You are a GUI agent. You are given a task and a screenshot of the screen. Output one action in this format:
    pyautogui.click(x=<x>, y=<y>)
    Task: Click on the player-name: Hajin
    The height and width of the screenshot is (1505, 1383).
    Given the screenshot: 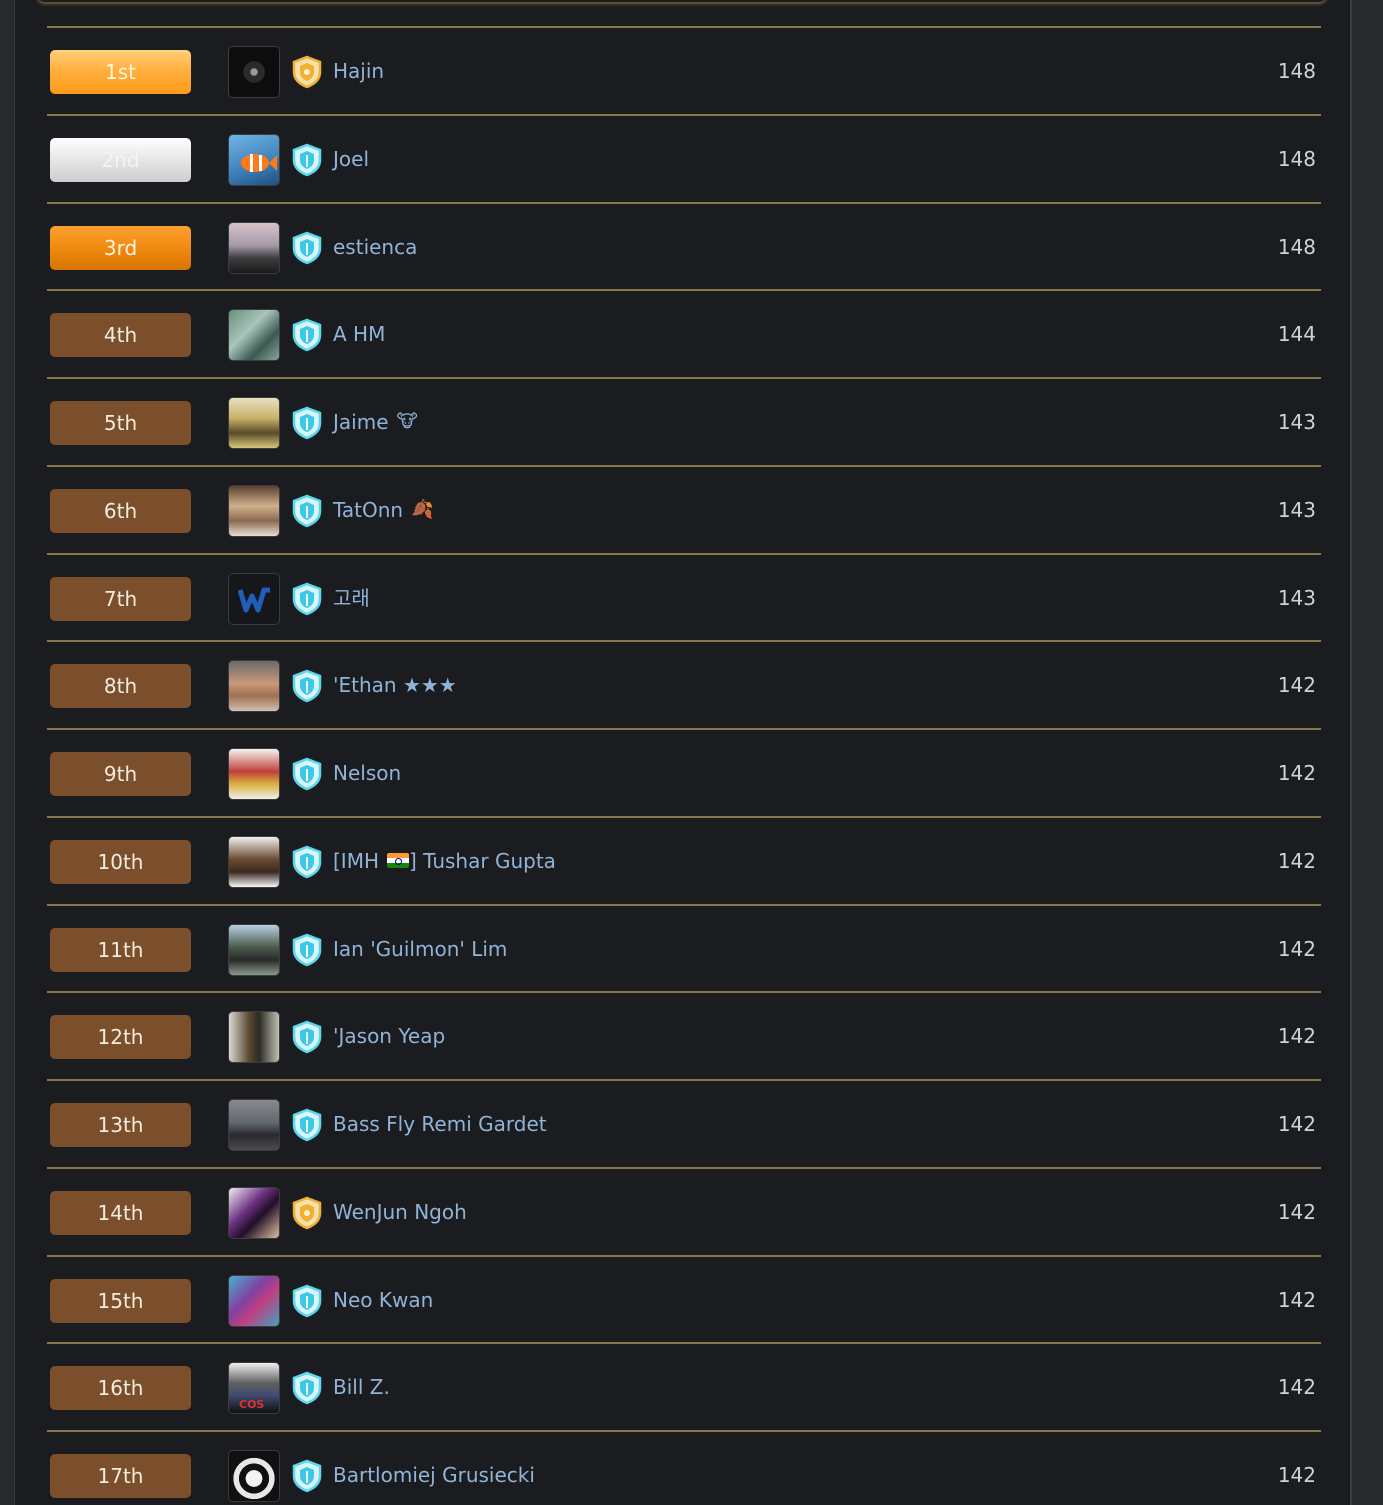 What is the action you would take?
    pyautogui.click(x=359, y=71)
    